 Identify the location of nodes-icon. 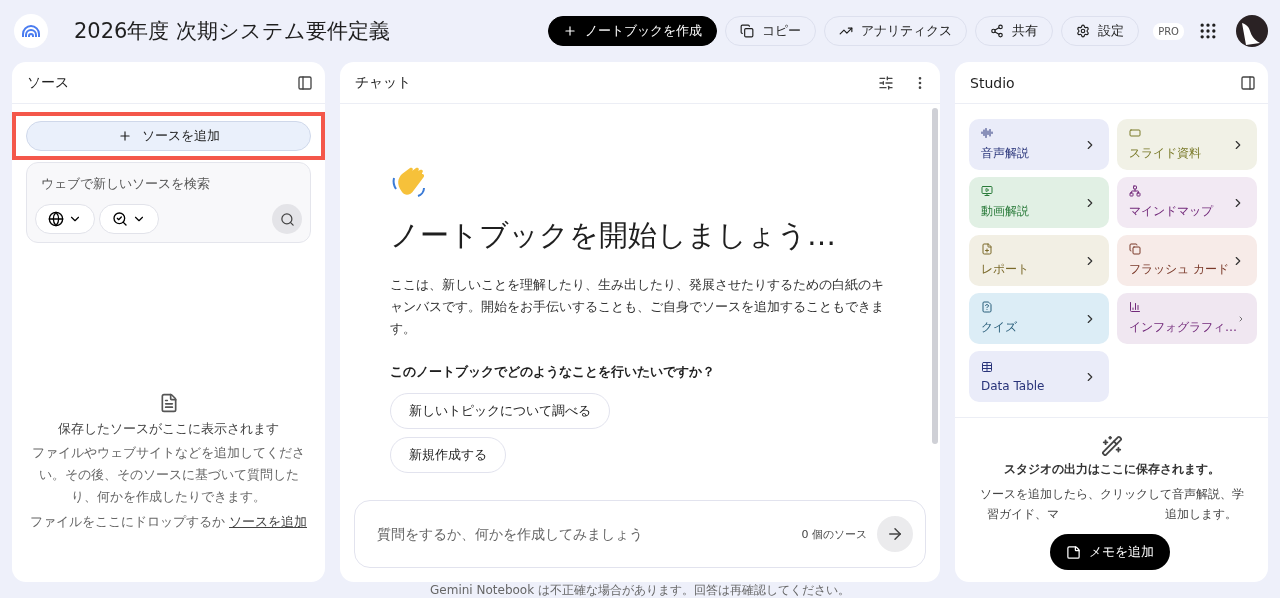
(1135, 191).